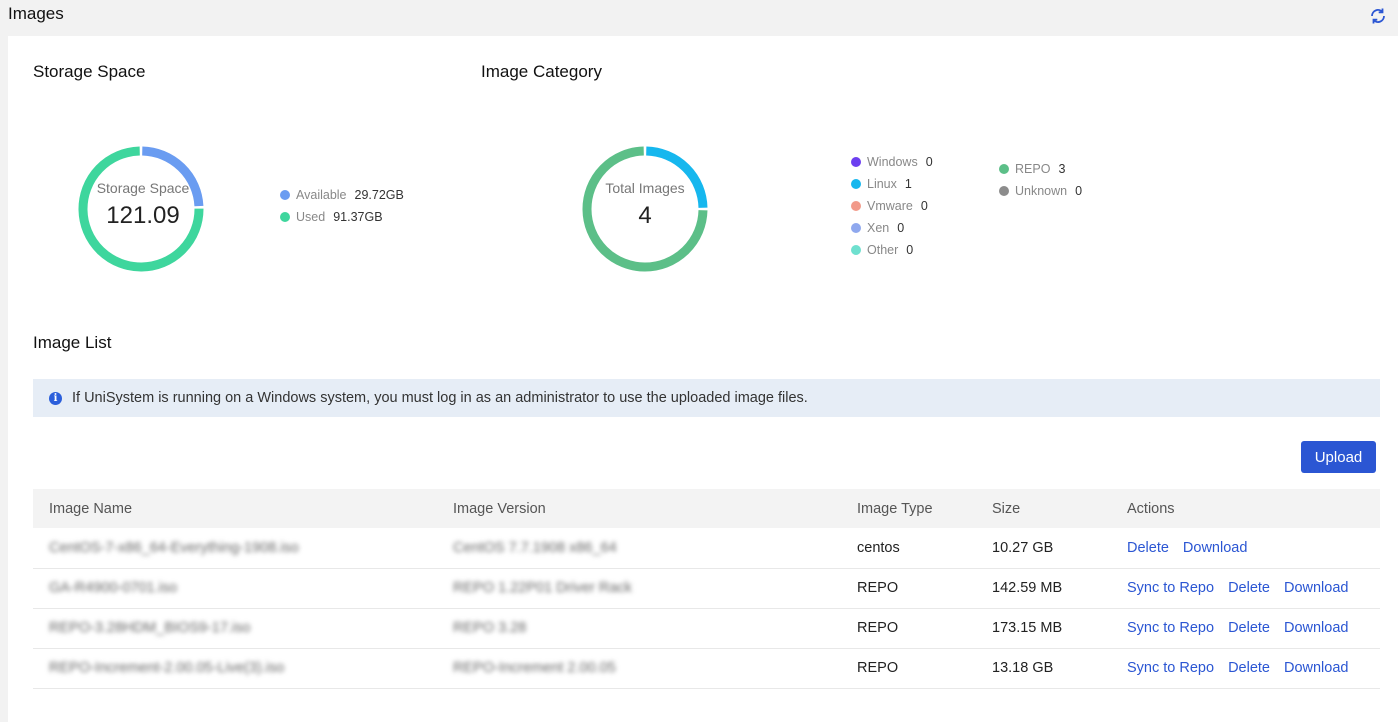 The height and width of the screenshot is (722, 1398). What do you see at coordinates (490, 628) in the screenshot?
I see `image-version-cell-text: REPO 3.28` at bounding box center [490, 628].